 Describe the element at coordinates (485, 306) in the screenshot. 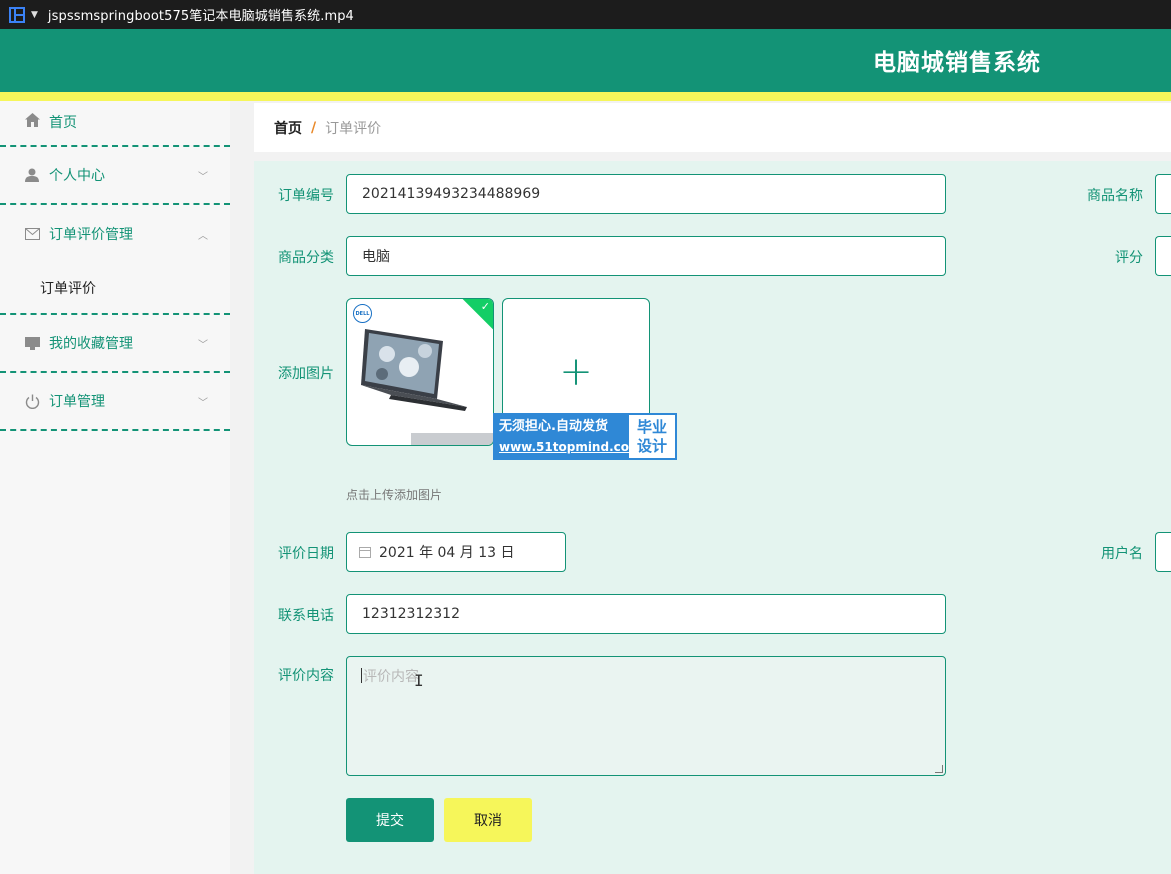

I see `check-icon: ✓` at that location.